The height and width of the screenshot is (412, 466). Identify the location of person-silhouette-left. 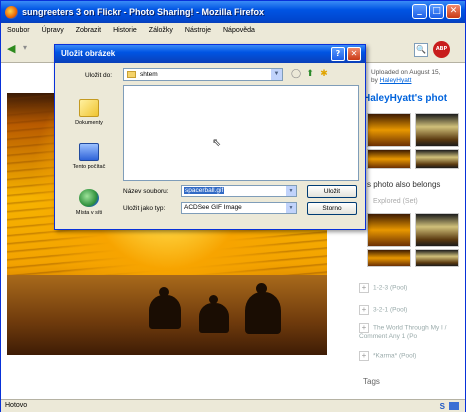
(165, 312).